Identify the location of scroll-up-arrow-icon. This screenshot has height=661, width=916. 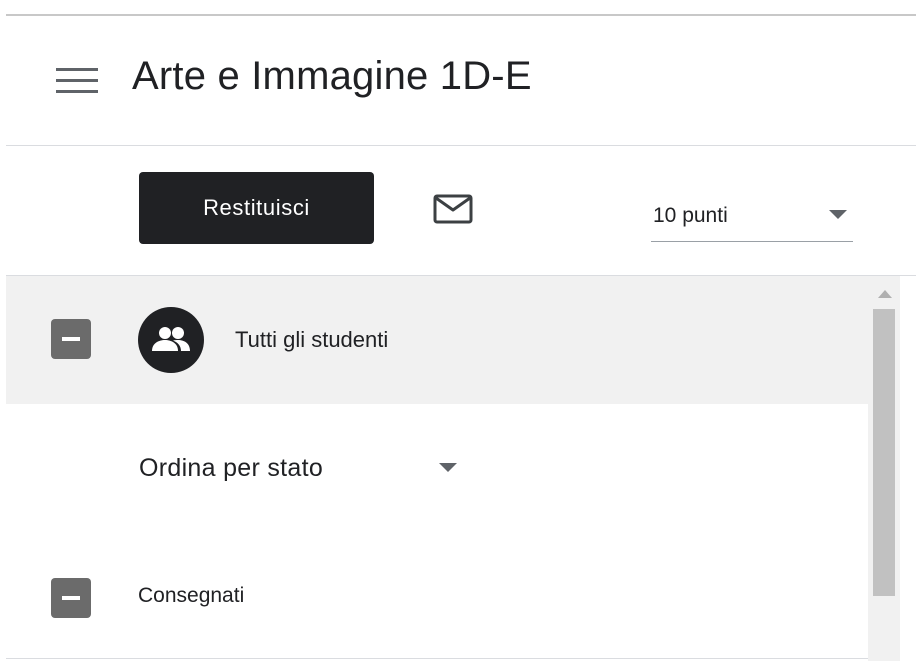
(885, 294).